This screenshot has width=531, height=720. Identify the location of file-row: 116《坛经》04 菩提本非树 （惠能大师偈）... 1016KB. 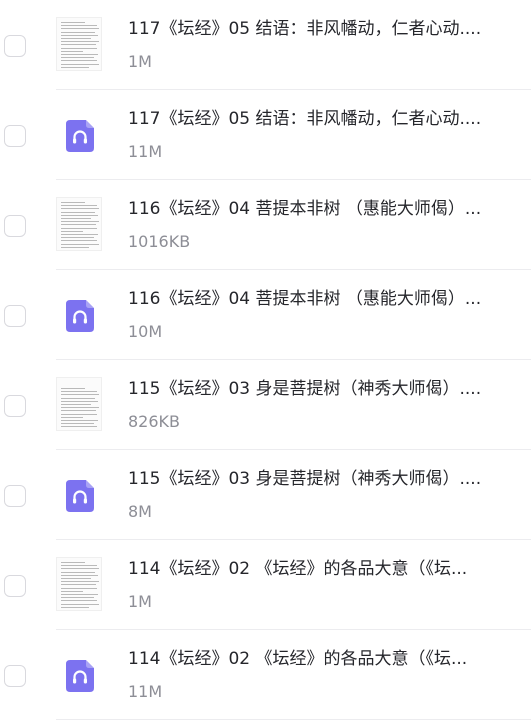
(265, 225).